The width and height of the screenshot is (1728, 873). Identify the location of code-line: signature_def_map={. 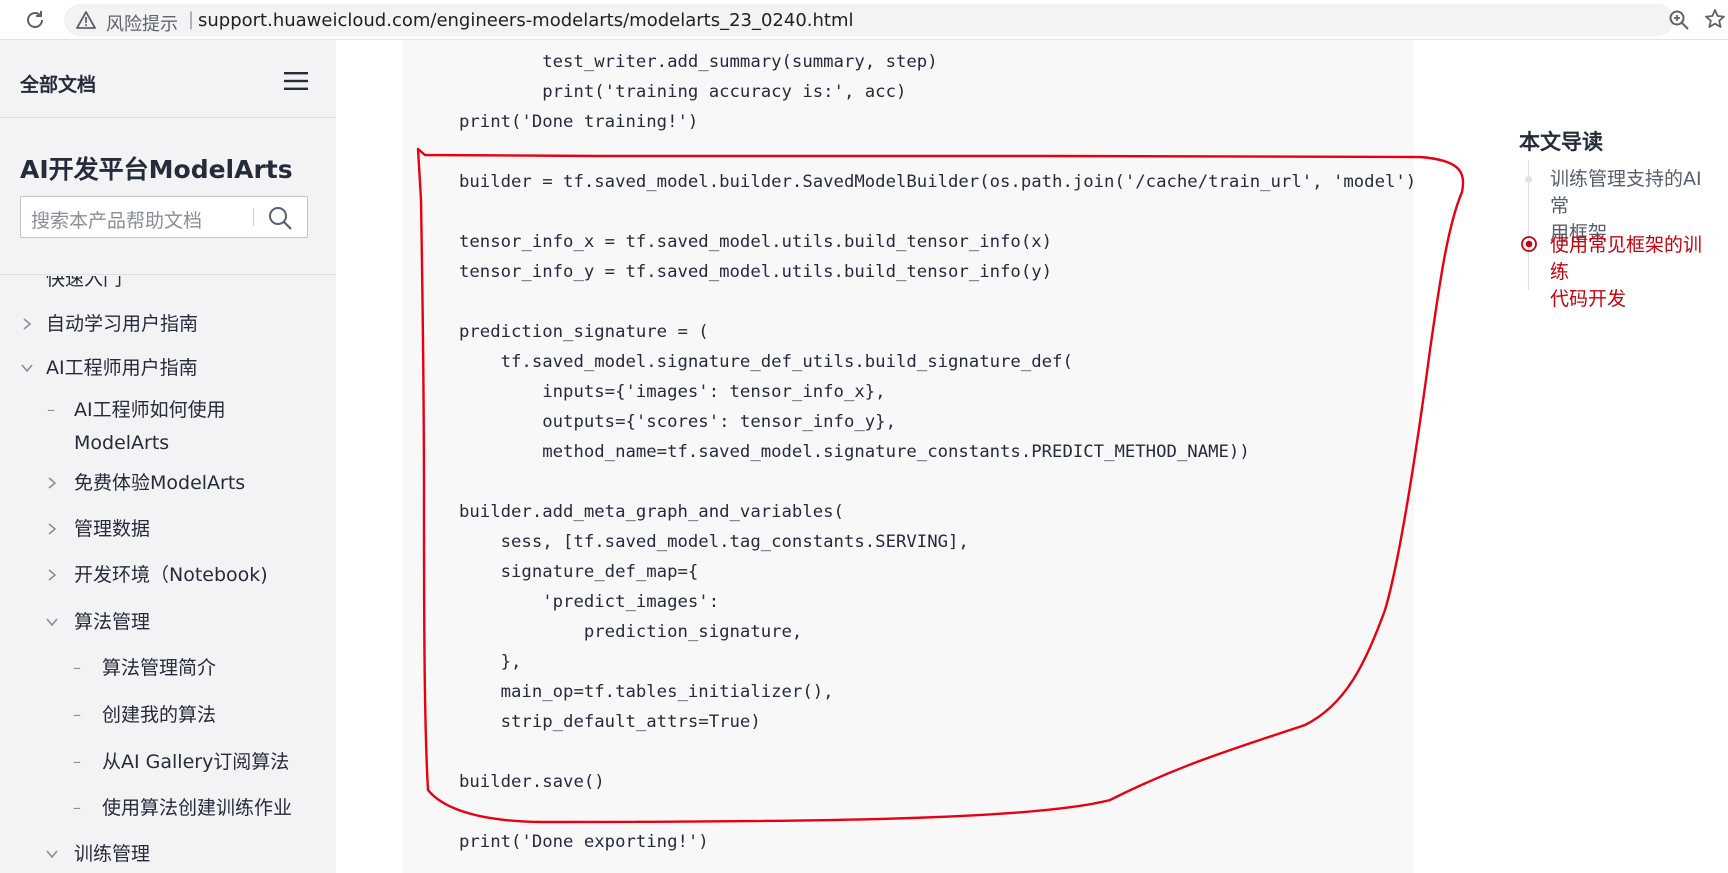
(579, 572).